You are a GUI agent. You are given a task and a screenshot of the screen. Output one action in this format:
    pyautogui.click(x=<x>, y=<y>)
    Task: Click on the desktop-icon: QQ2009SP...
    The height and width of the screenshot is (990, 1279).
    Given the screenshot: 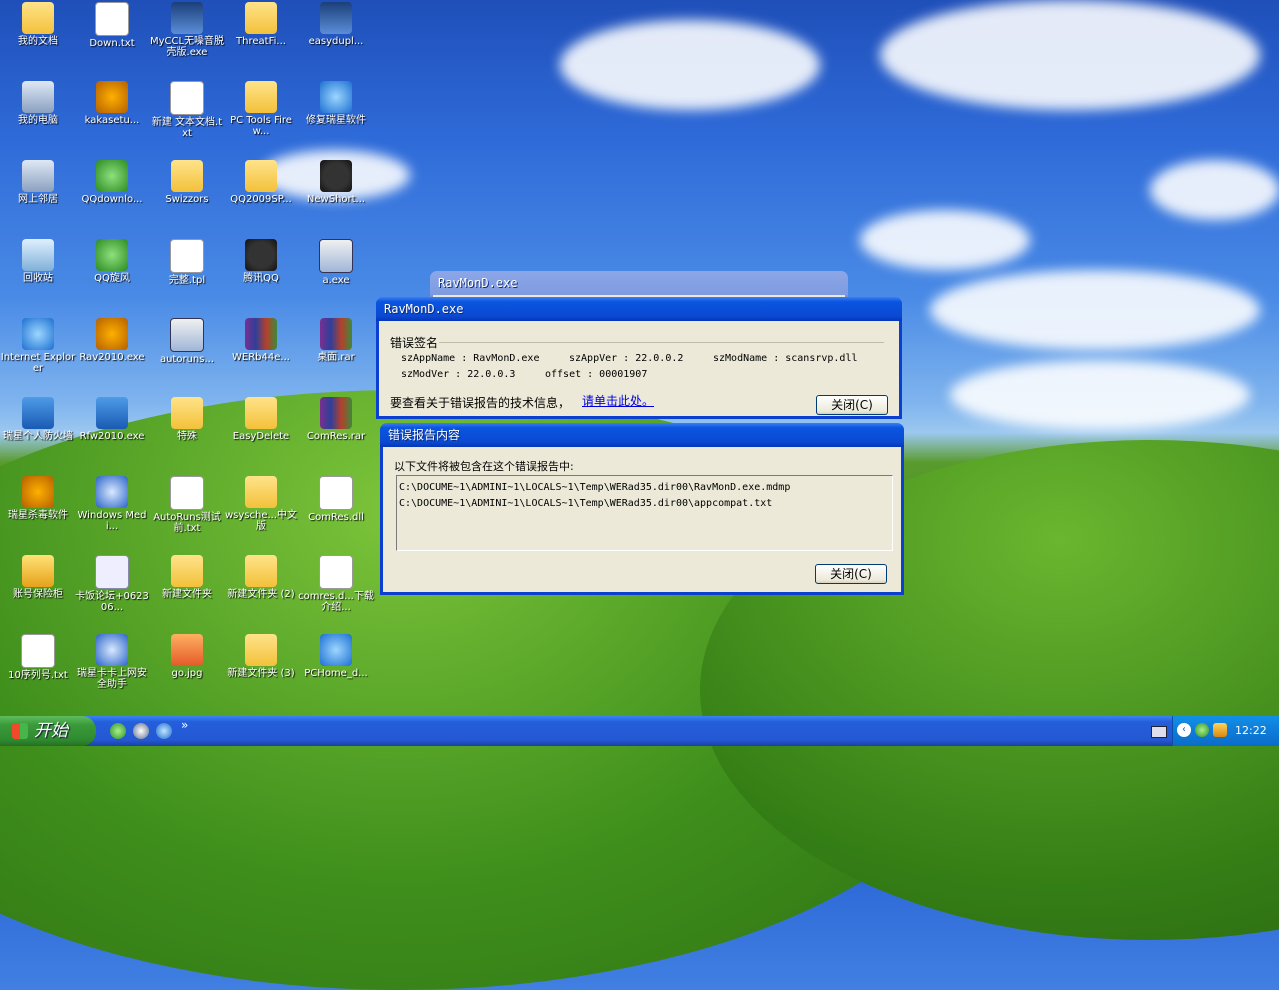 What is the action you would take?
    pyautogui.click(x=261, y=182)
    